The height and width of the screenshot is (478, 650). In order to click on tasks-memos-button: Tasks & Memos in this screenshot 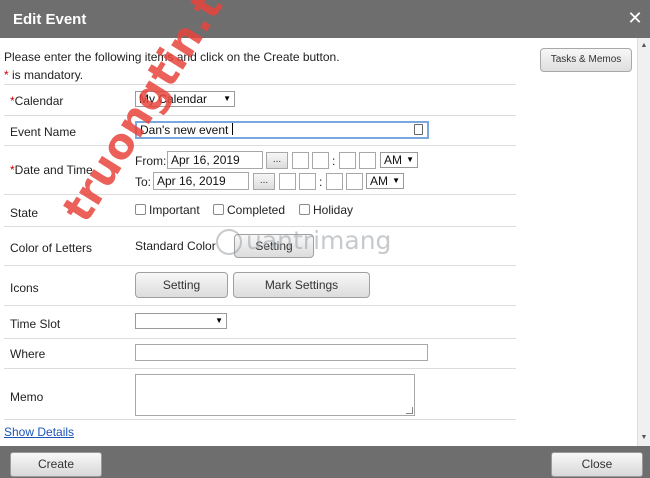, I will do `click(586, 60)`.